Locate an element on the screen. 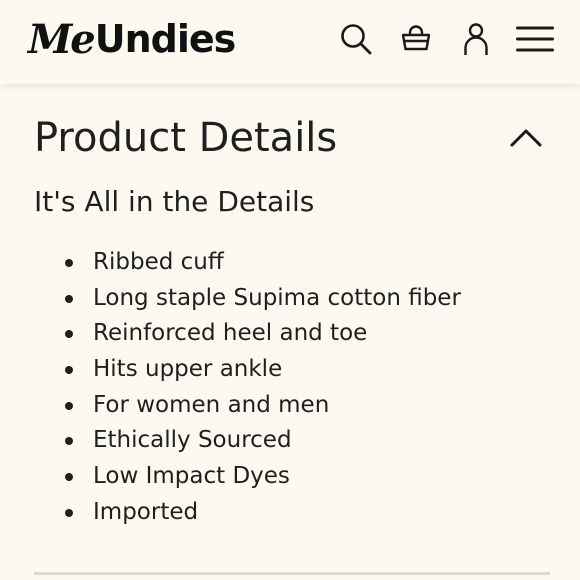 The image size is (580, 580). site-header: Me Undies is located at coordinates (290, 42).